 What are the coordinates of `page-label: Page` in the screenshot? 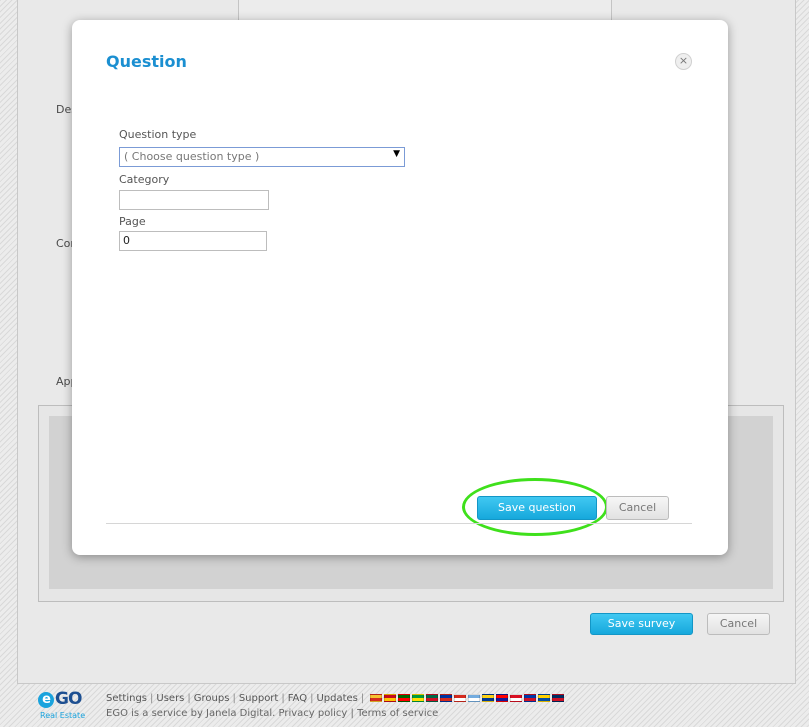 It's located at (132, 221).